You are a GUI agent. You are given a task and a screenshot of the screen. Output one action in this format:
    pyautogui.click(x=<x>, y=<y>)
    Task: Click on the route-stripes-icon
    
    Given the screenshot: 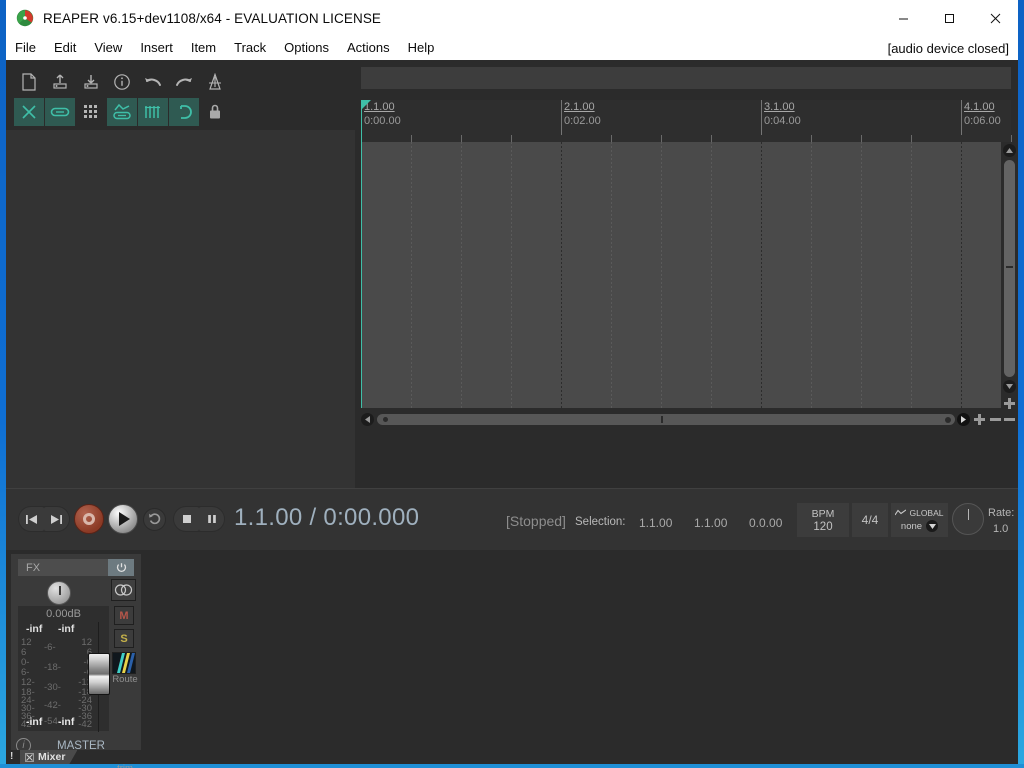 What is the action you would take?
    pyautogui.click(x=124, y=663)
    